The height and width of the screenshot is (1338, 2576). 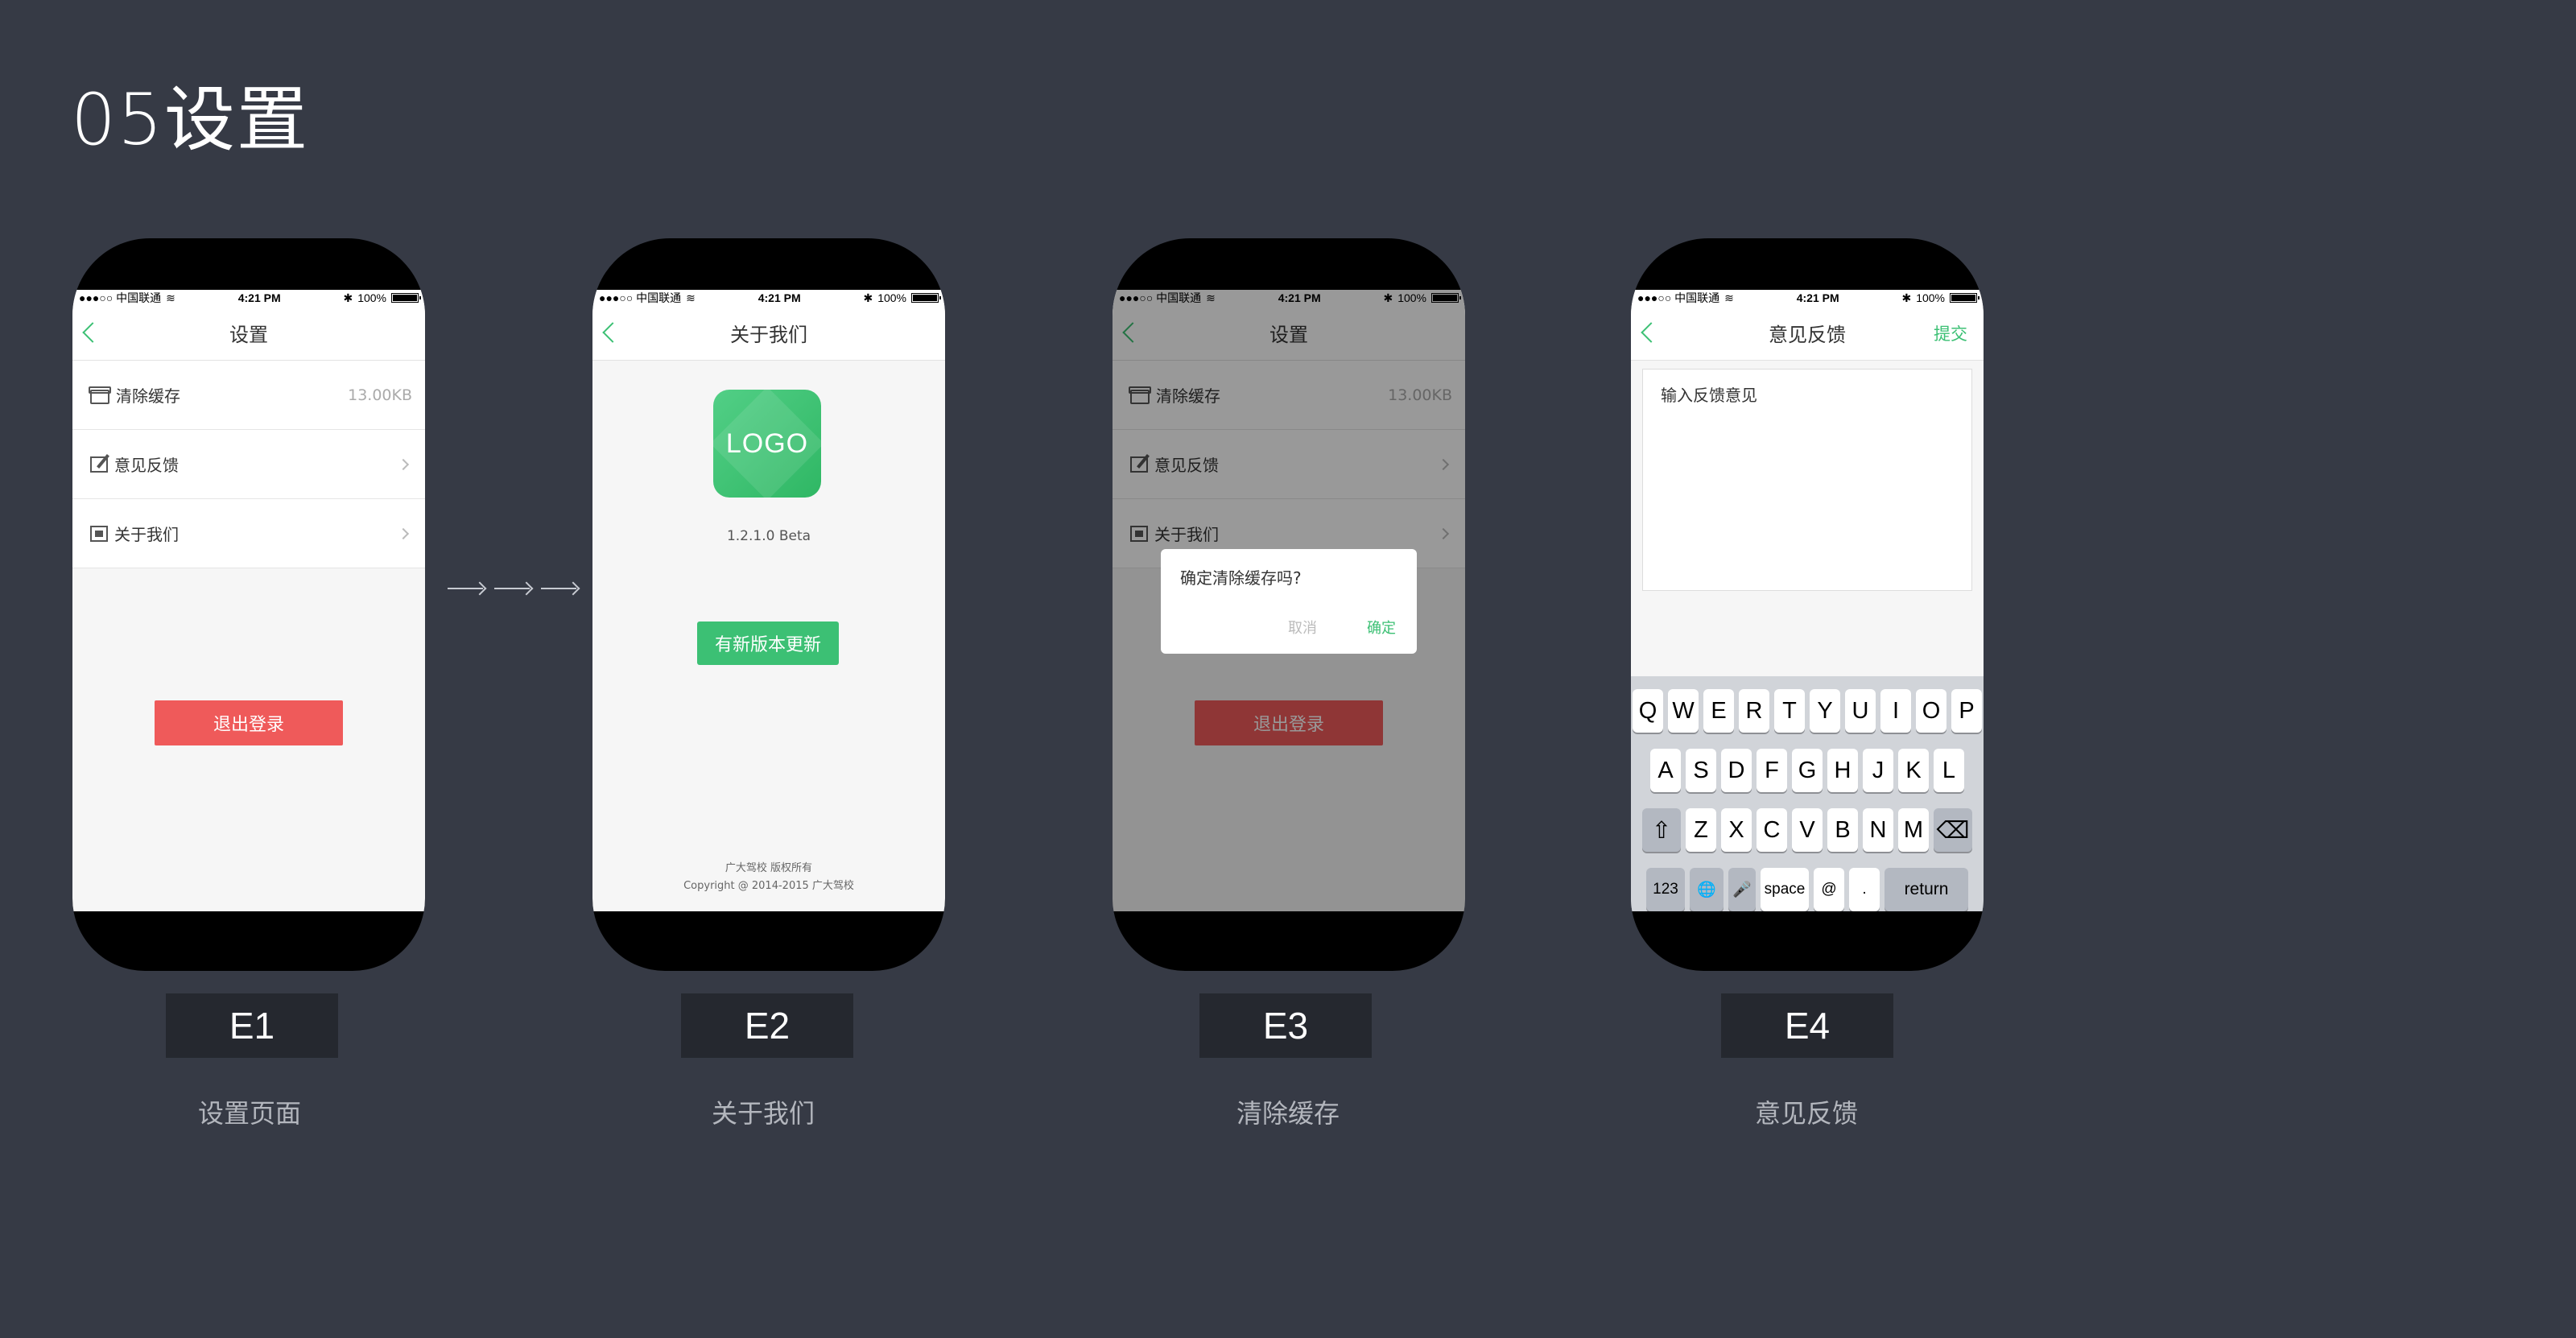 What do you see at coordinates (1913, 770) in the screenshot?
I see `key-k: K` at bounding box center [1913, 770].